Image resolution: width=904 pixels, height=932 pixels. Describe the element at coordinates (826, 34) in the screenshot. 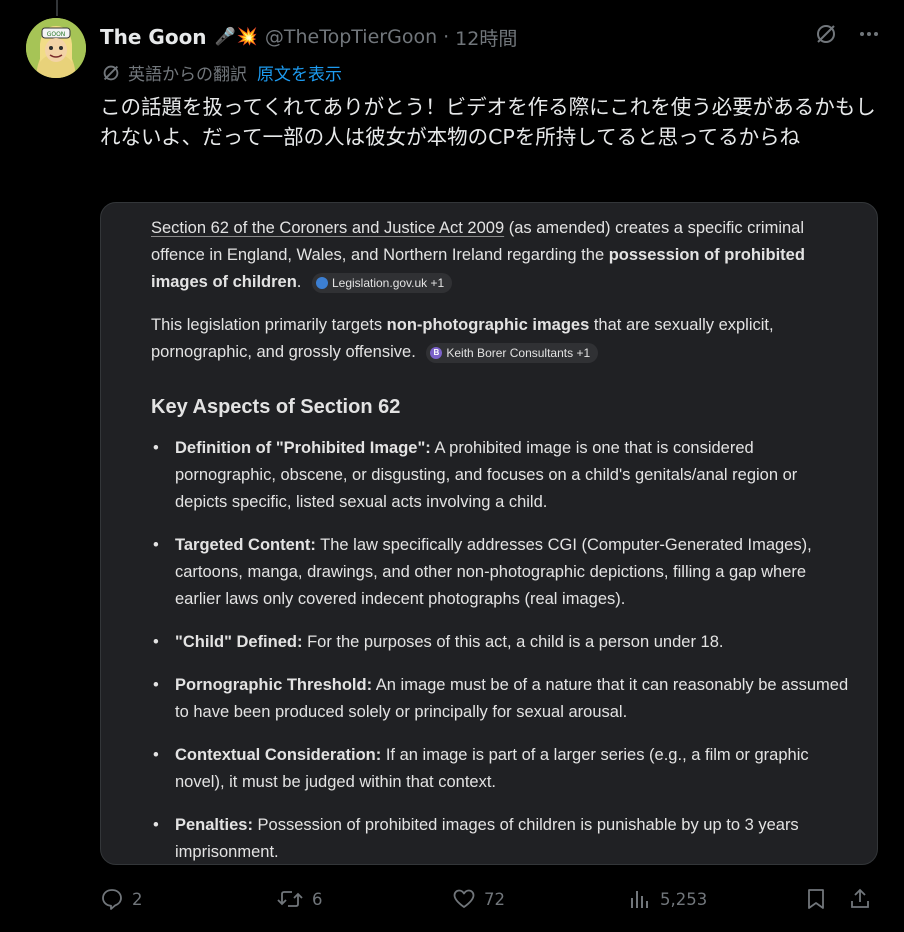

I see `grok-icon` at that location.